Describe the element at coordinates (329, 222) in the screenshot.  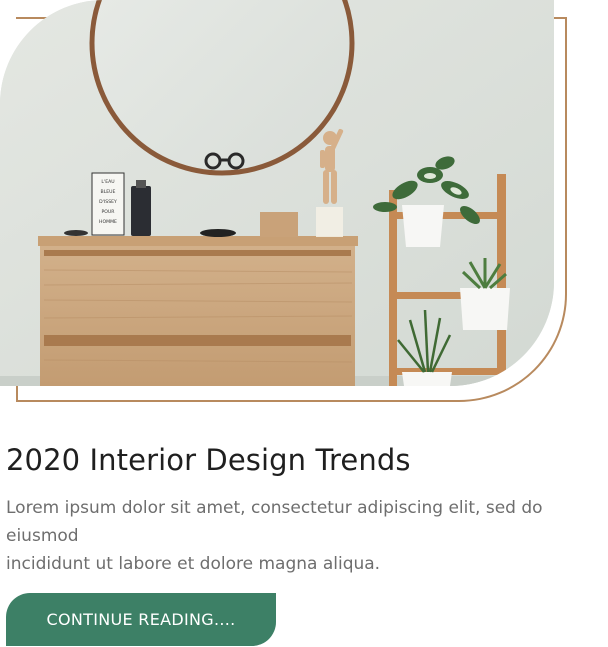
I see `candle` at that location.